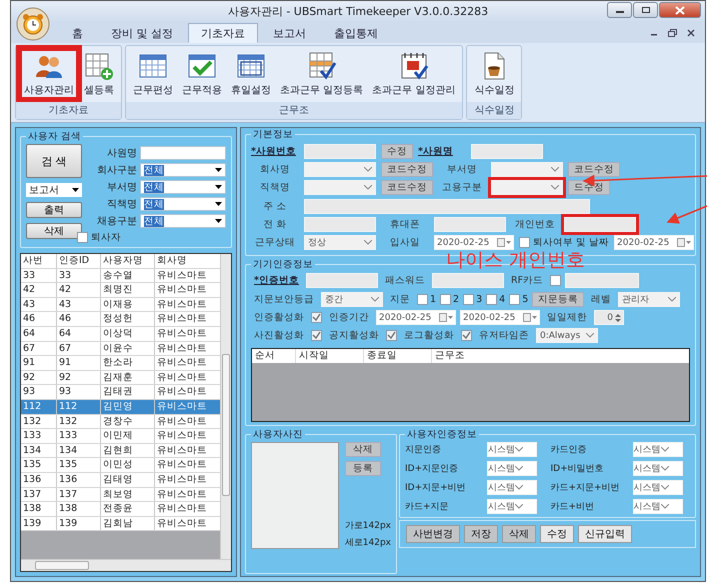  I want to click on column-header: 사용자명, so click(128, 261).